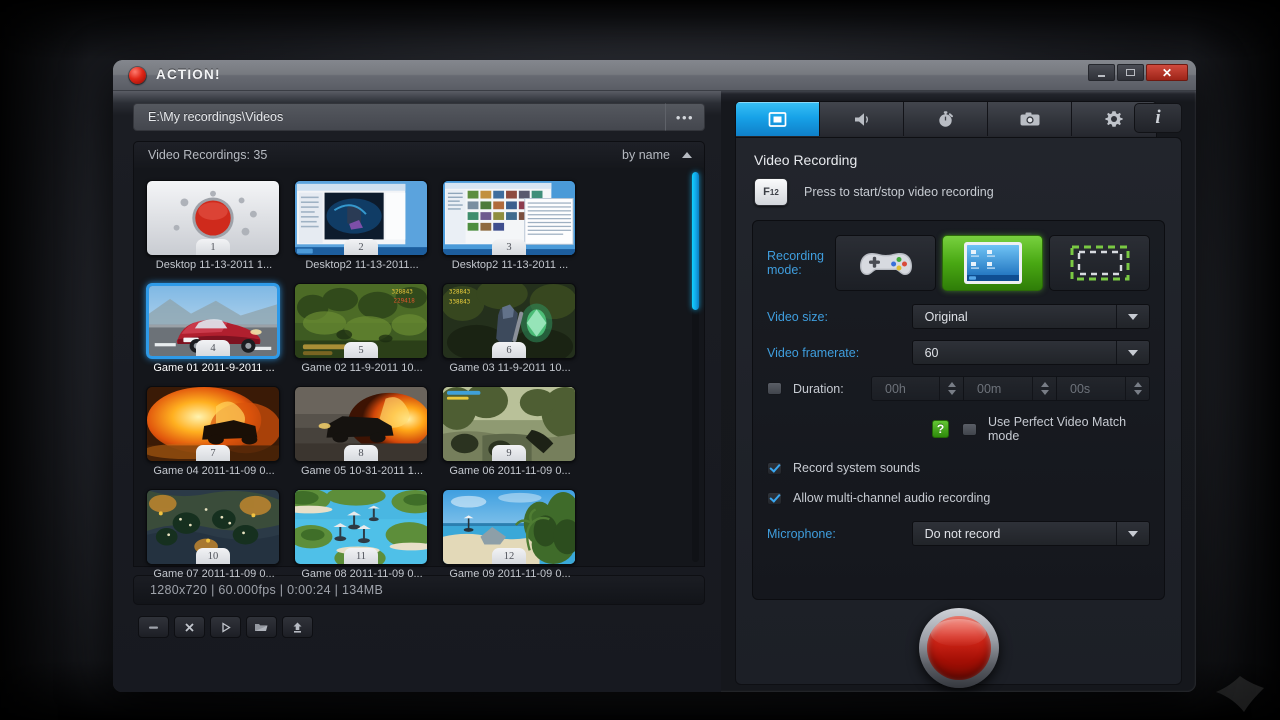  Describe the element at coordinates (361, 247) in the screenshot. I see `thumbnail-number: 2` at that location.